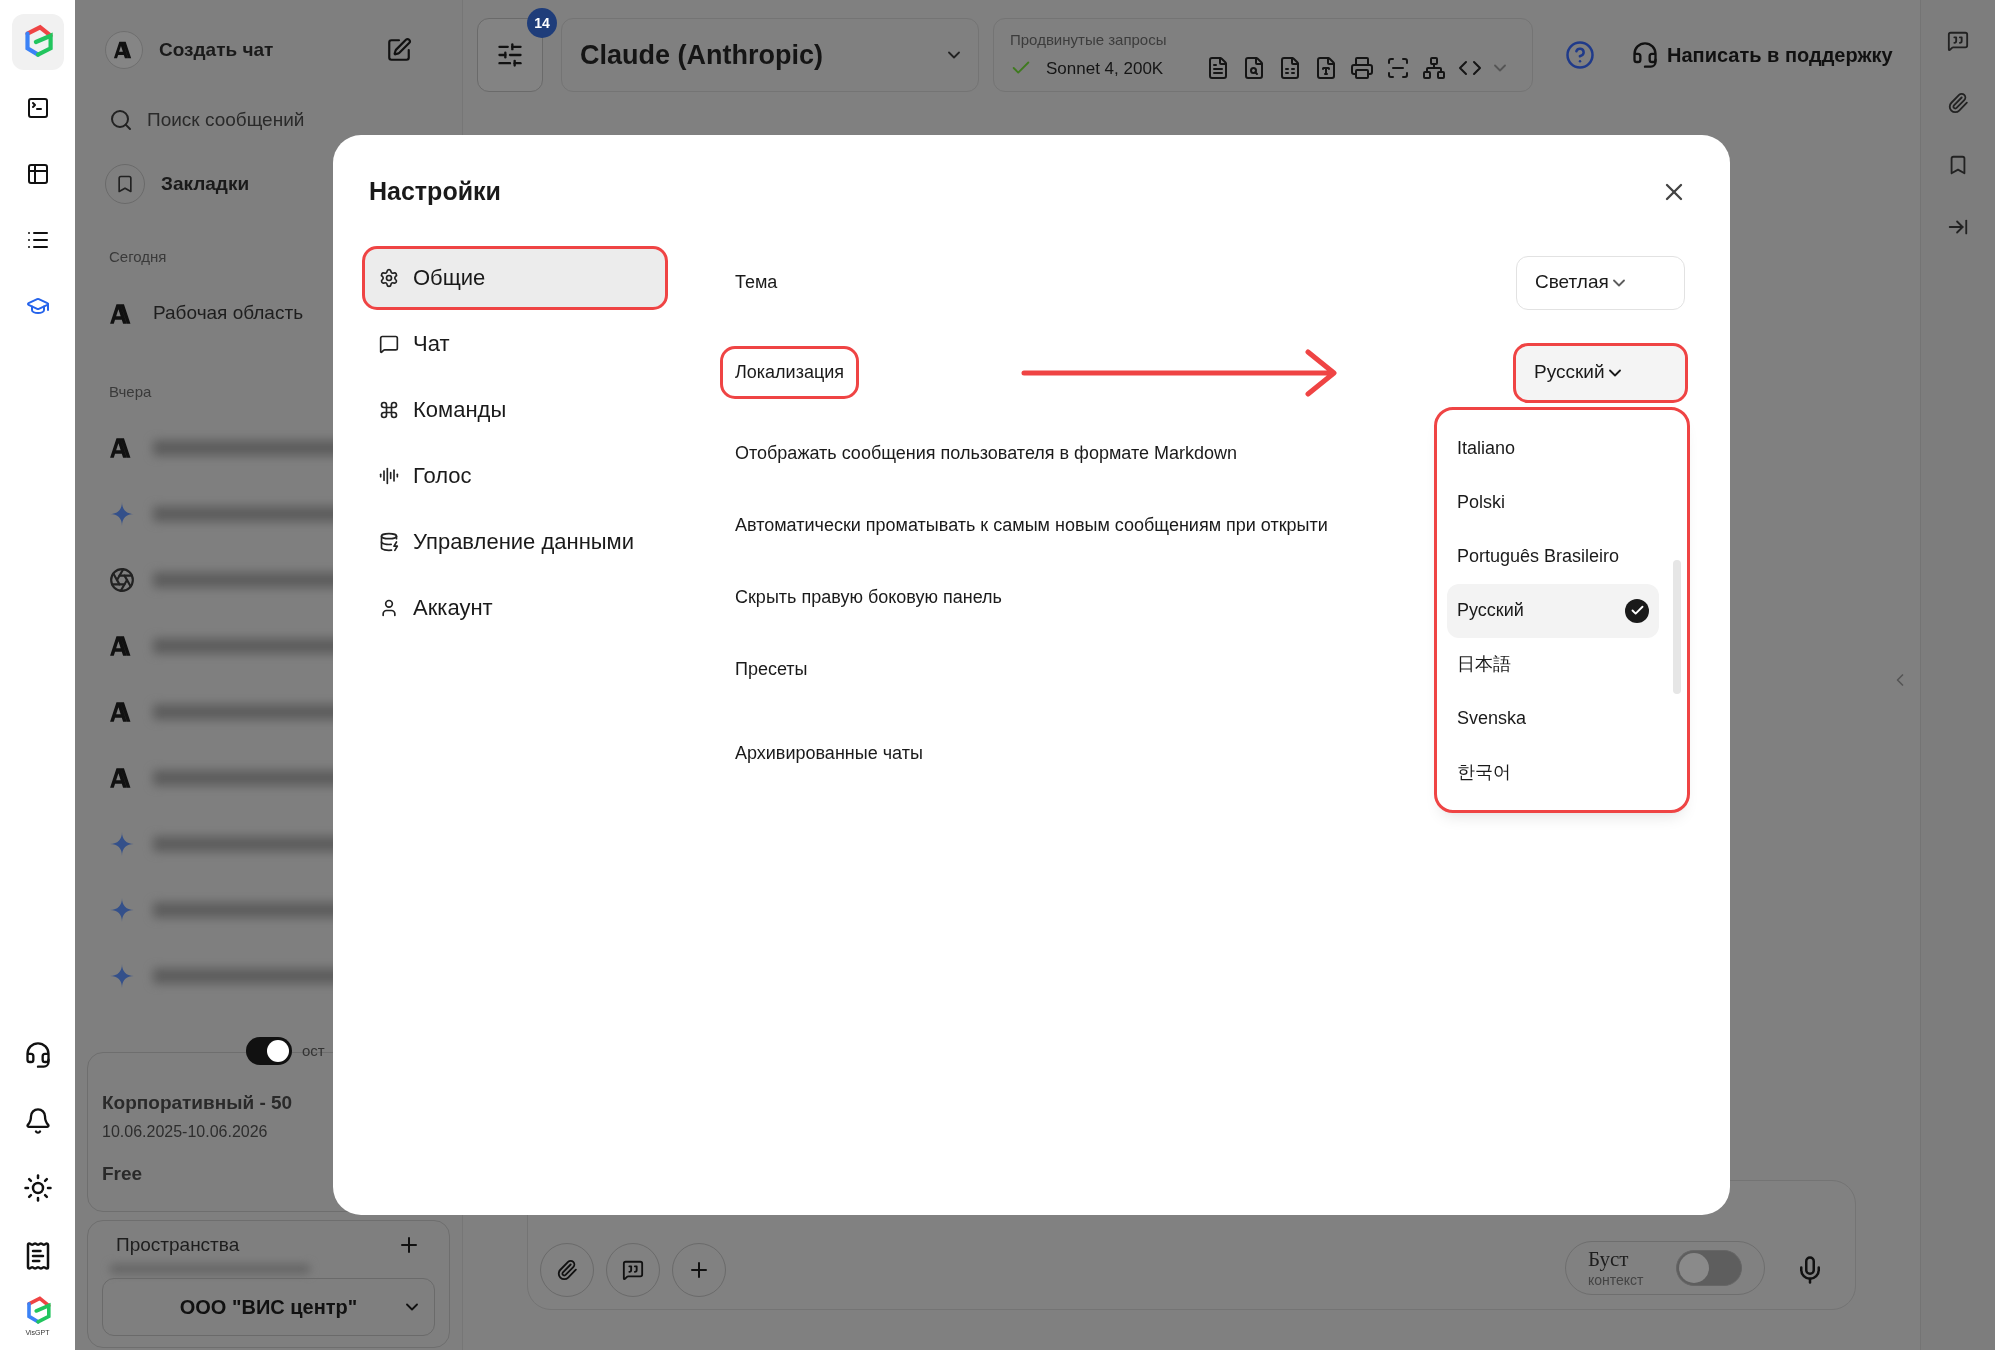 The height and width of the screenshot is (1350, 1995). I want to click on setting-label: Отображать сообщения пользователя в формате Markdown, so click(986, 453).